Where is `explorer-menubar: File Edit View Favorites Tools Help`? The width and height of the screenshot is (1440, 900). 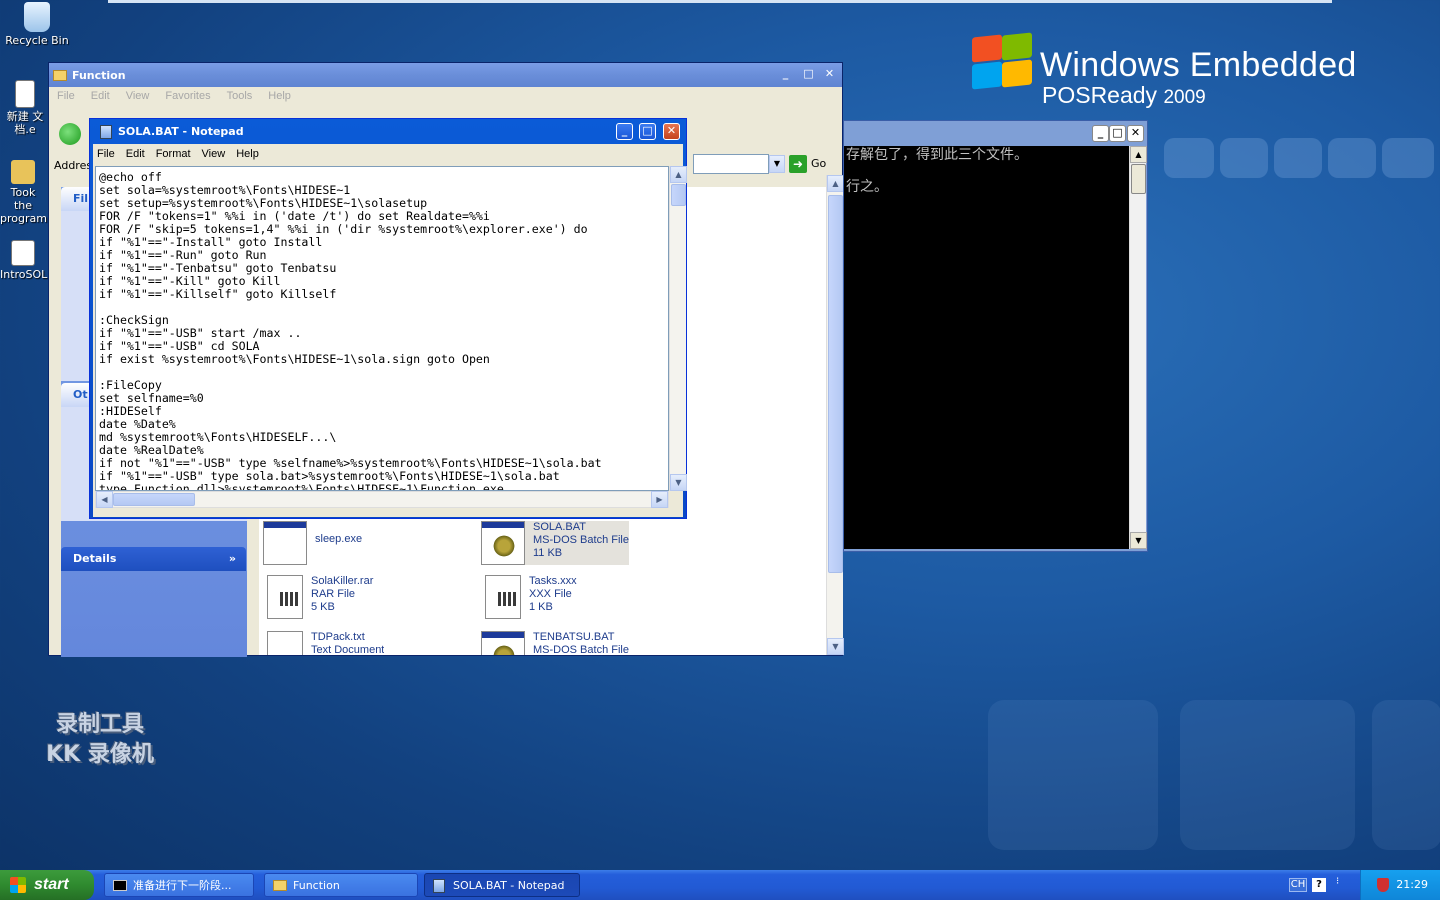
explorer-menubar: File Edit View Favorites Tools Help is located at coordinates (445, 96).